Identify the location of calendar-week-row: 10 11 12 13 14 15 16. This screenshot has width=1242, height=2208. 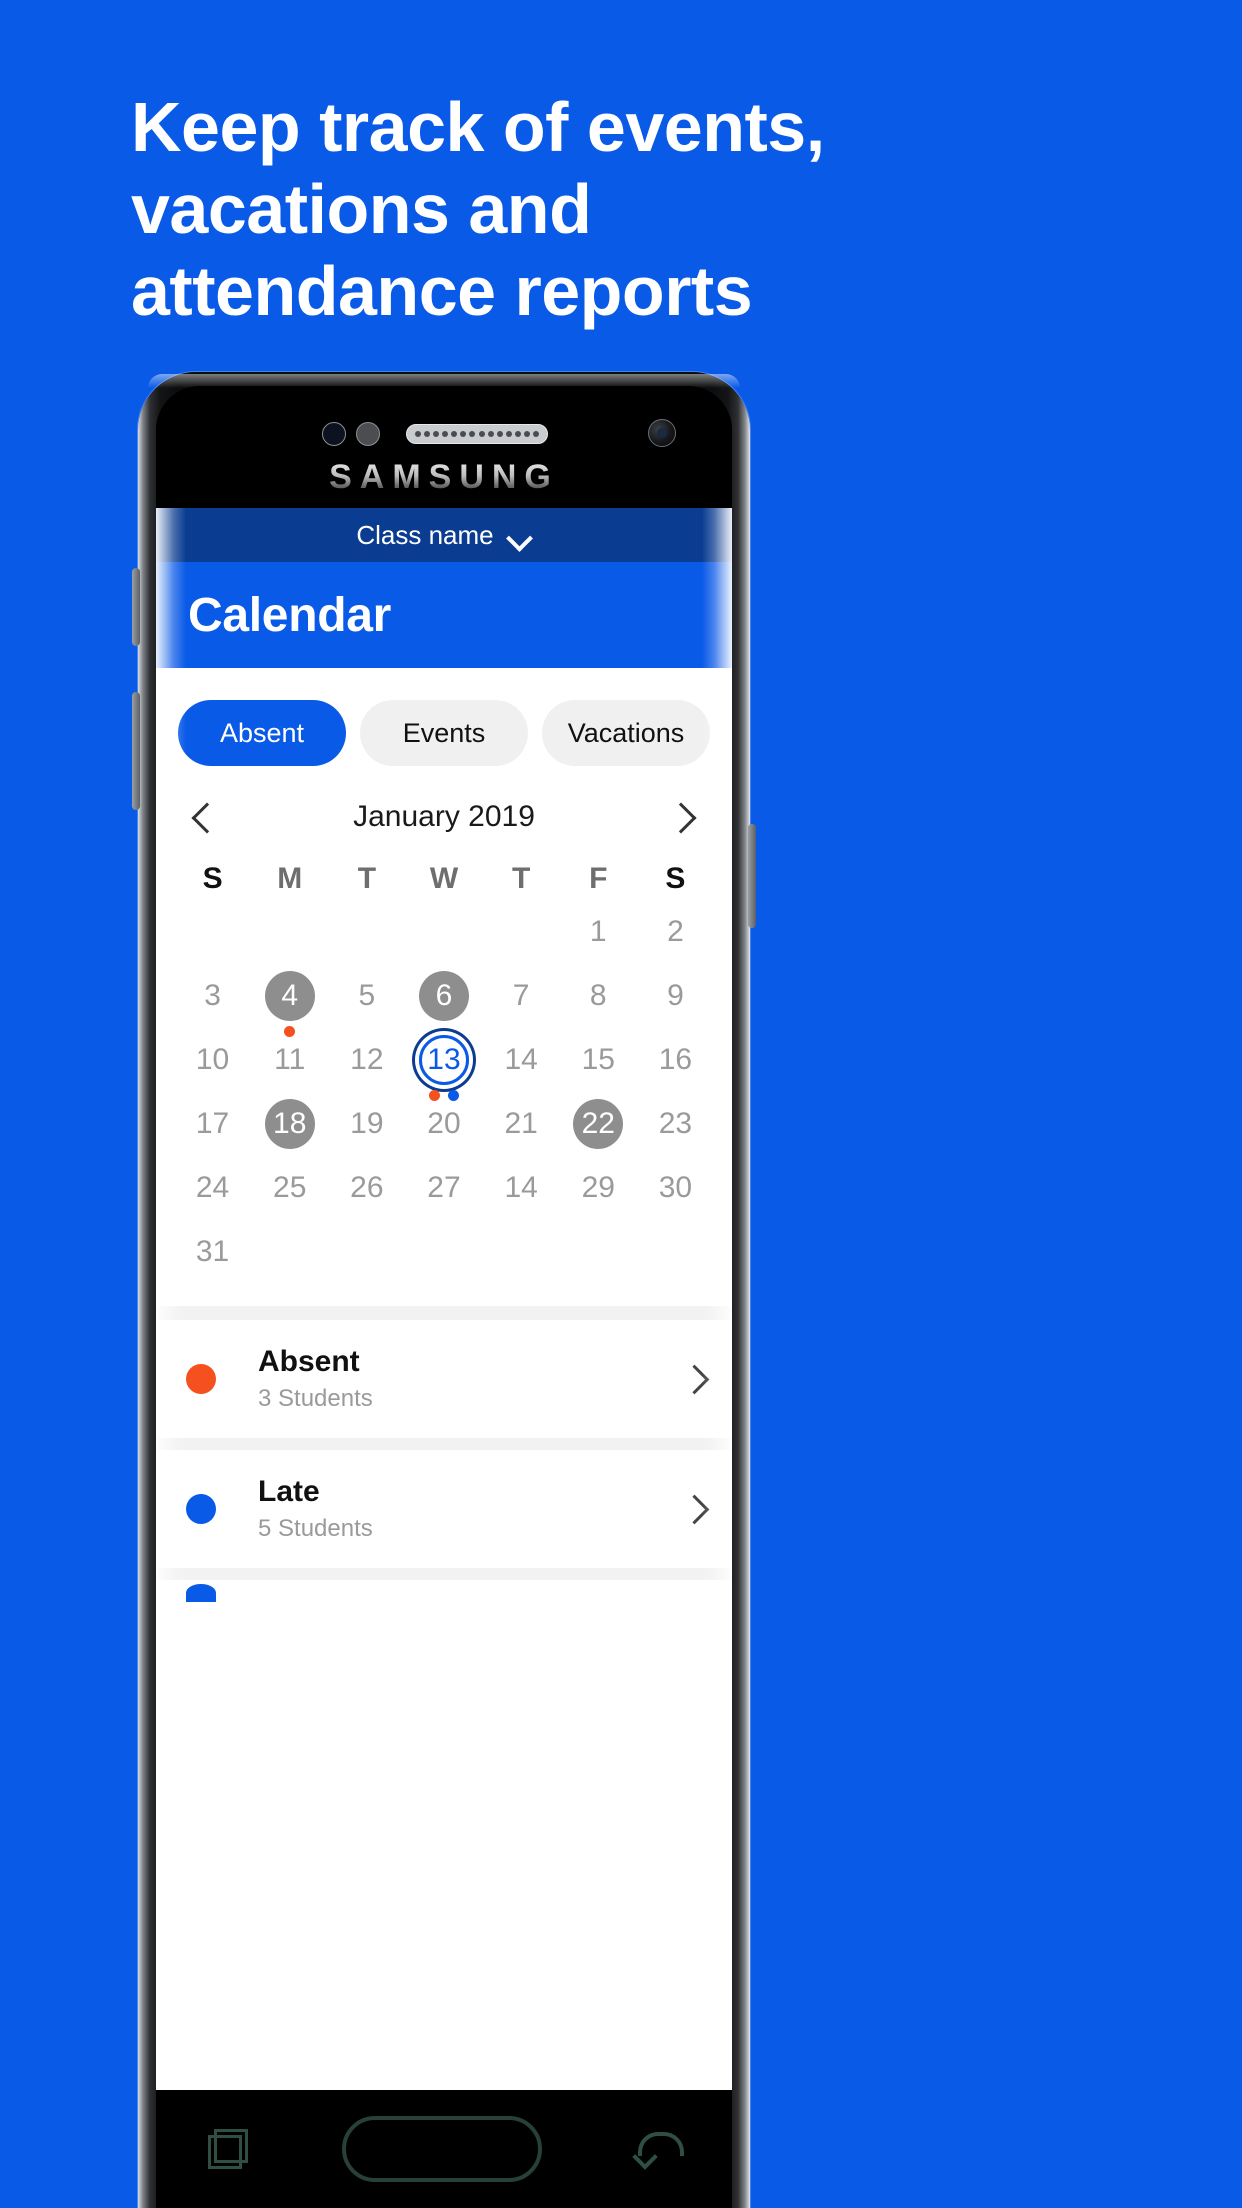
(444, 1064).